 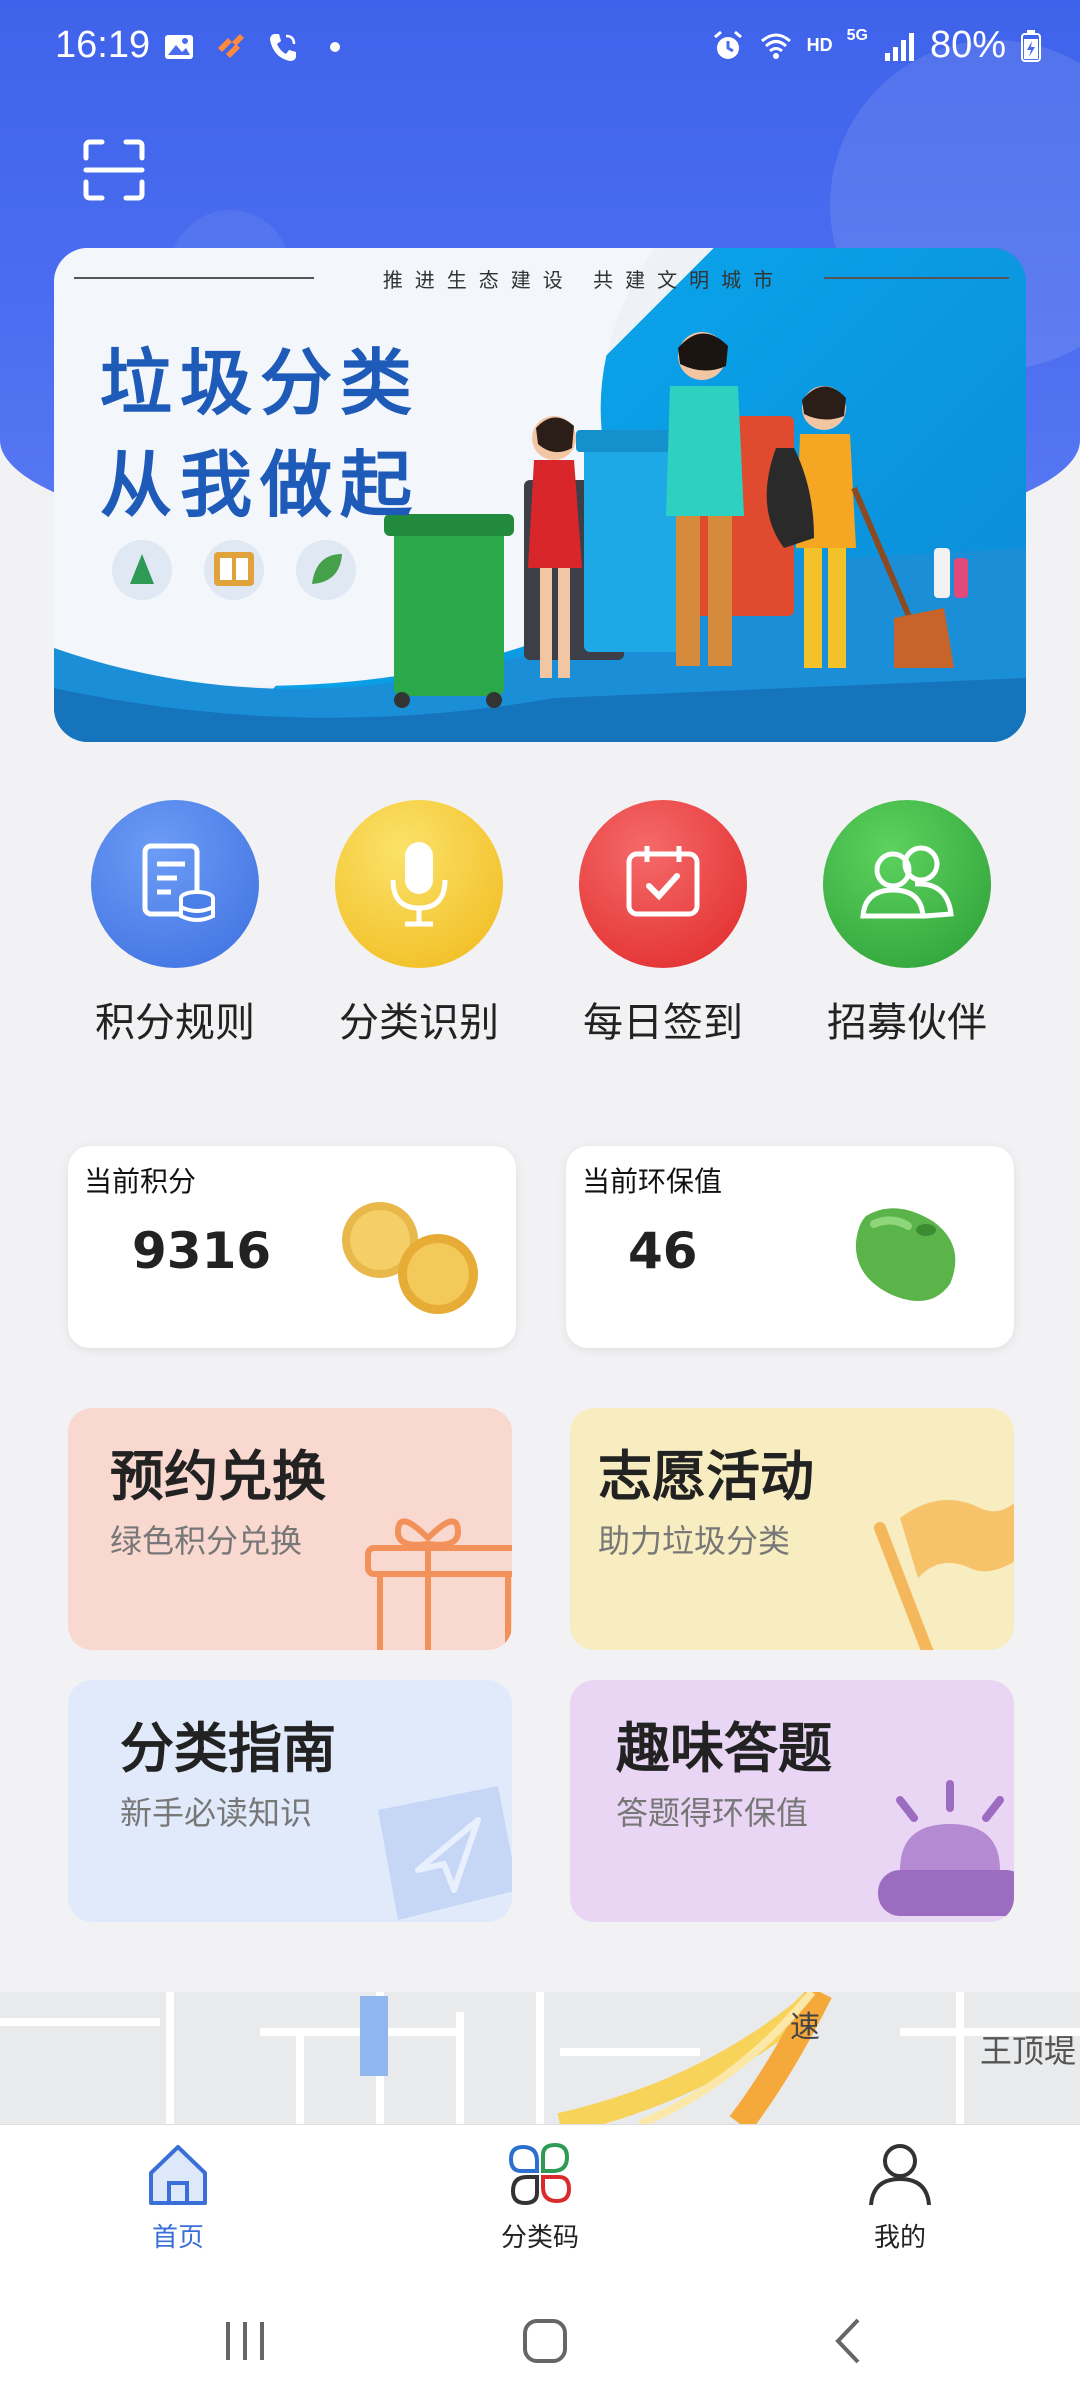 I want to click on quick-action-label: 分类识别, so click(x=419, y=1023).